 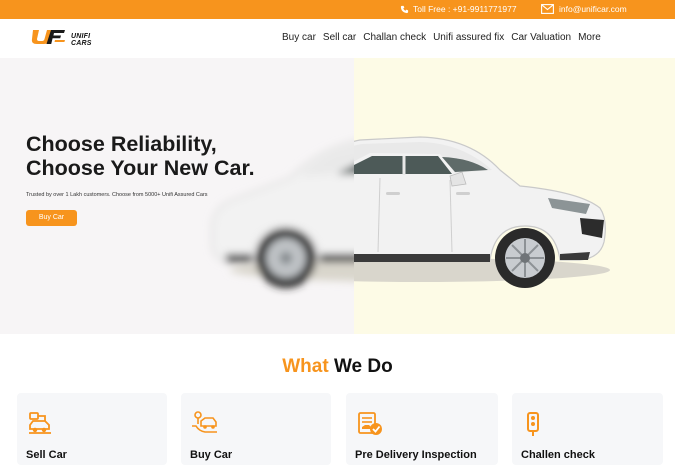 What do you see at coordinates (299, 37) in the screenshot?
I see `nav-buy-car: Buy car` at bounding box center [299, 37].